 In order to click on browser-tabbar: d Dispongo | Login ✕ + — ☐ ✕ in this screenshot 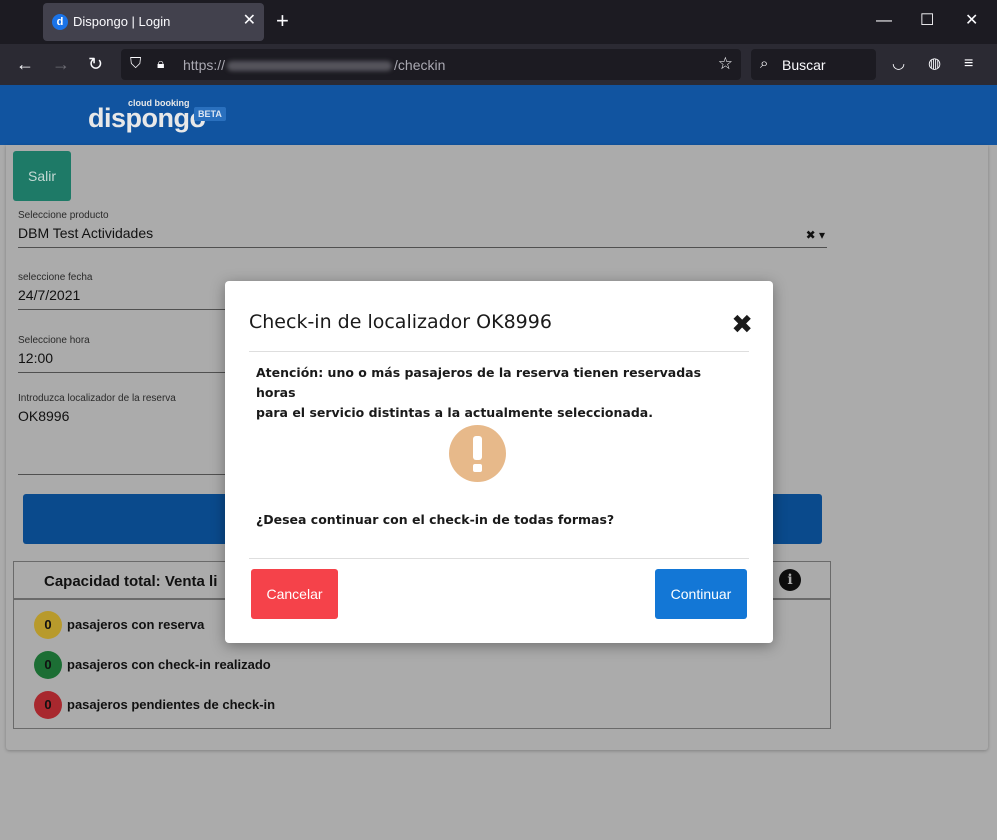, I will do `click(498, 22)`.